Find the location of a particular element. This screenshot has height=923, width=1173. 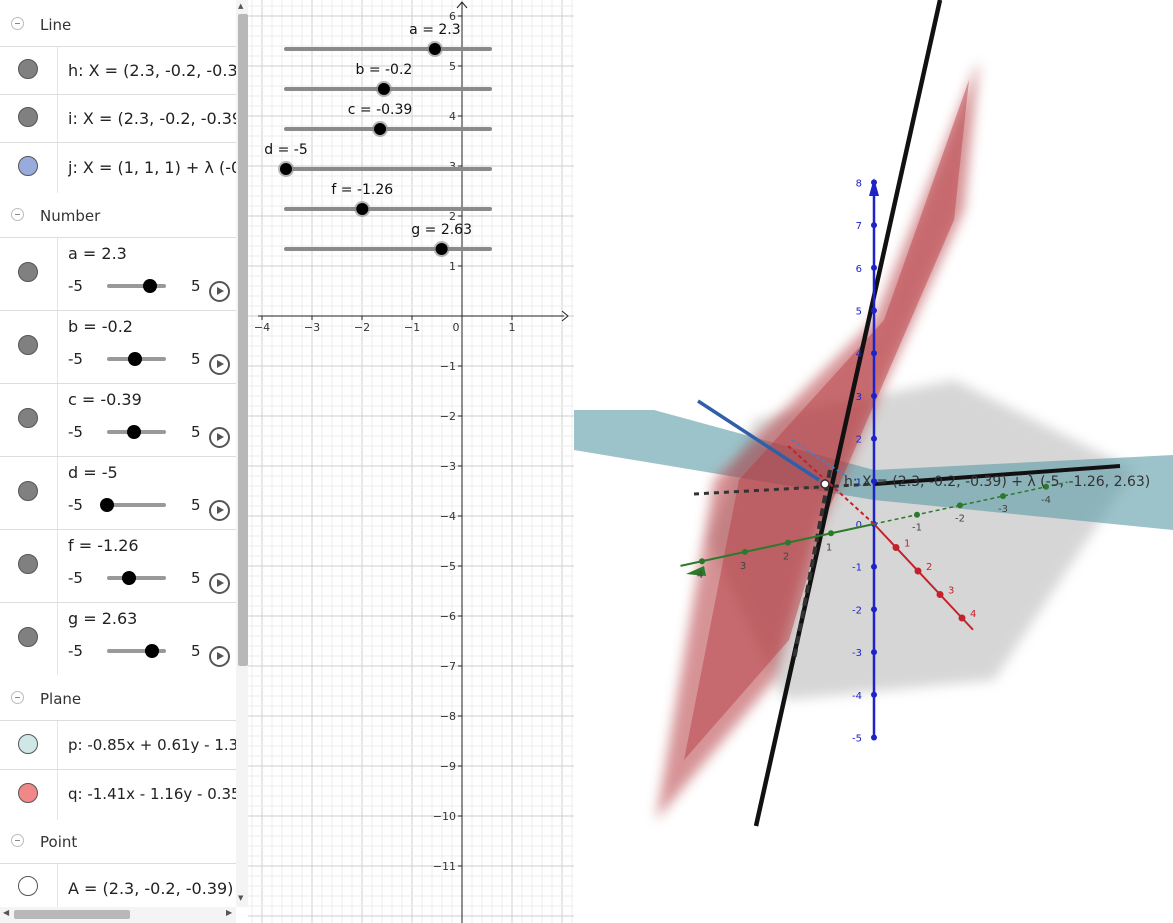

y-tick-label: −2 is located at coordinates (448, 416).